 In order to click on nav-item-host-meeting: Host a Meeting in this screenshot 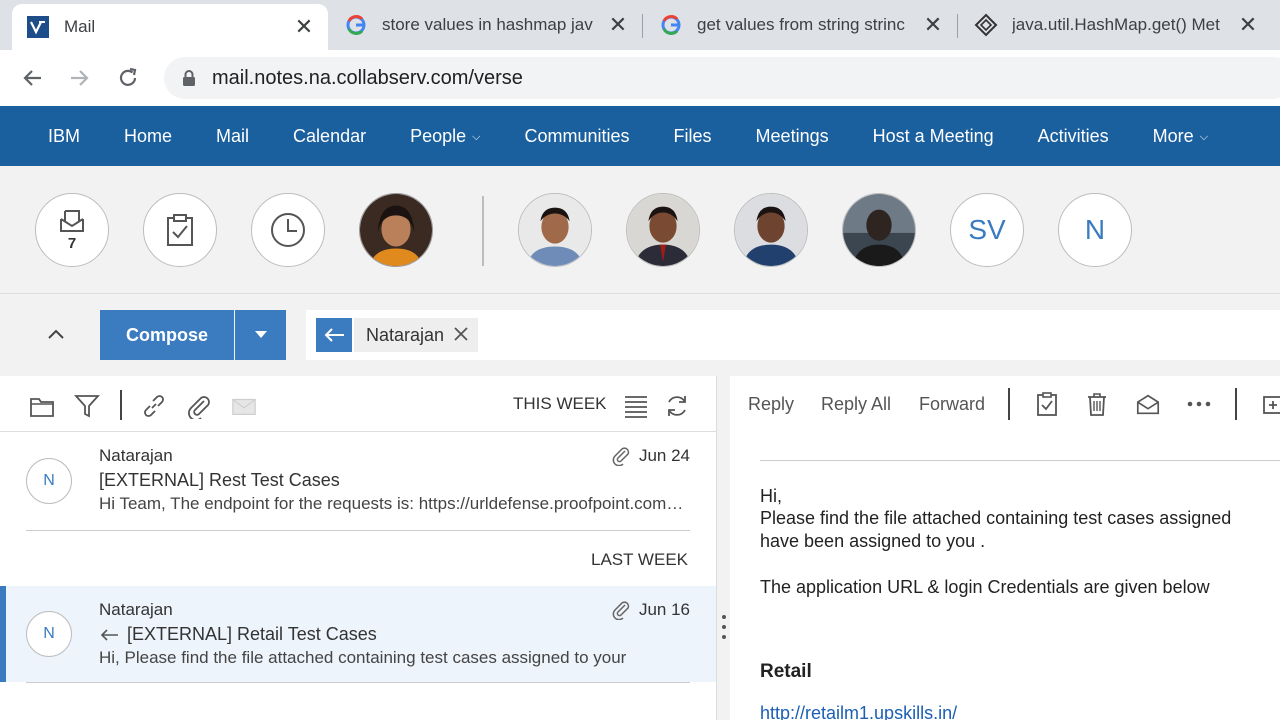, I will do `click(933, 136)`.